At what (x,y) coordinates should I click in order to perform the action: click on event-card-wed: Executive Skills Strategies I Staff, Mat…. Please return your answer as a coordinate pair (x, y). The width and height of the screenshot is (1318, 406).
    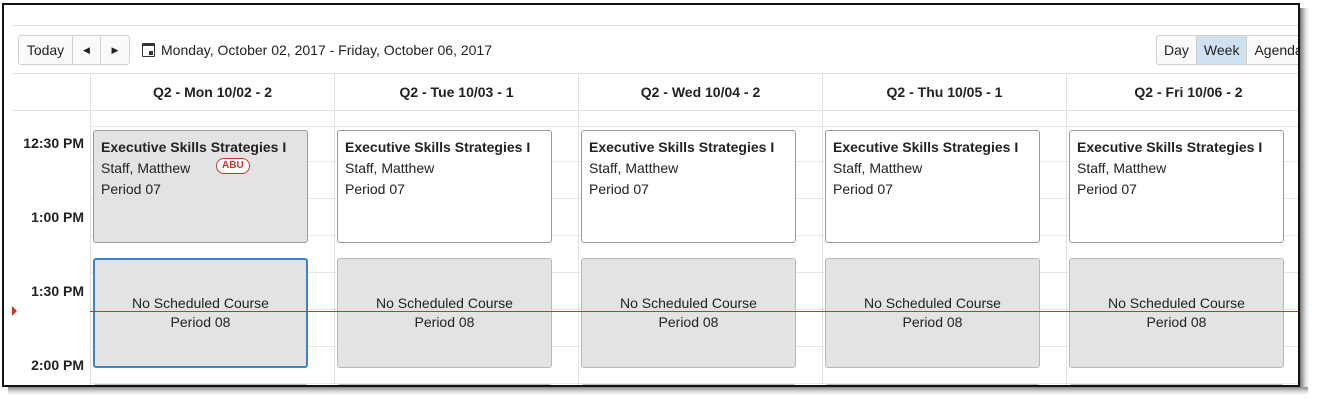
    Looking at the image, I should click on (688, 186).